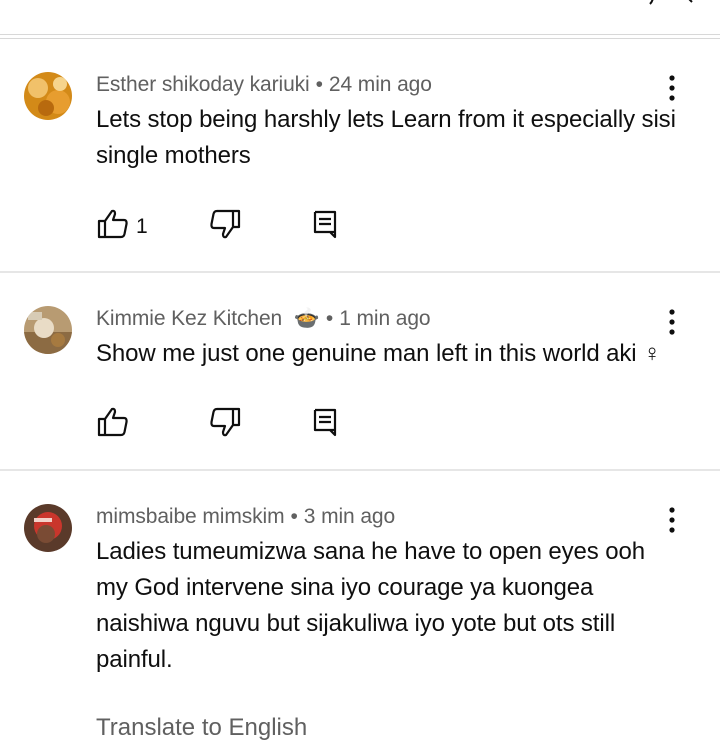 The height and width of the screenshot is (752, 720). What do you see at coordinates (190, 516) in the screenshot?
I see `author-name: mimsbaibe mimskim` at bounding box center [190, 516].